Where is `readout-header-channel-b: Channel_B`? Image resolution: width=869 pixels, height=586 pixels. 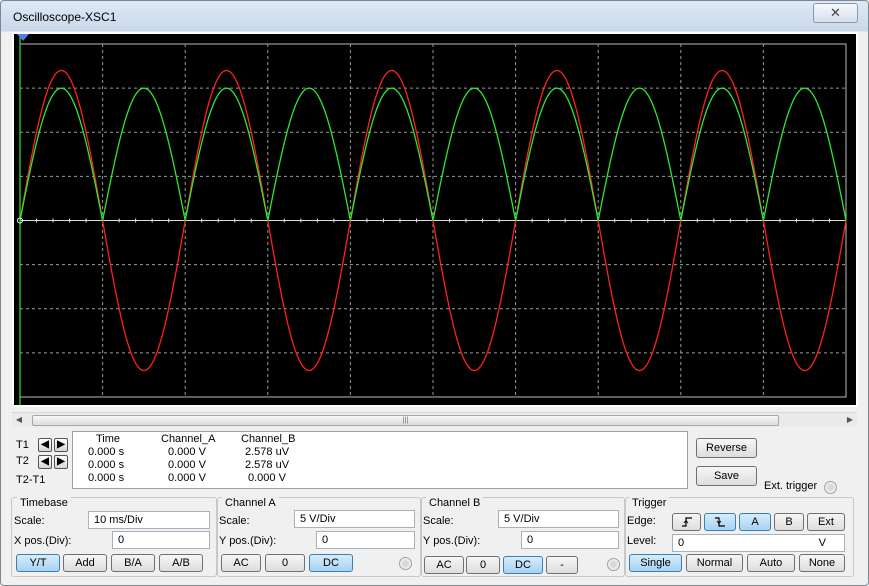 readout-header-channel-b: Channel_B is located at coordinates (268, 439).